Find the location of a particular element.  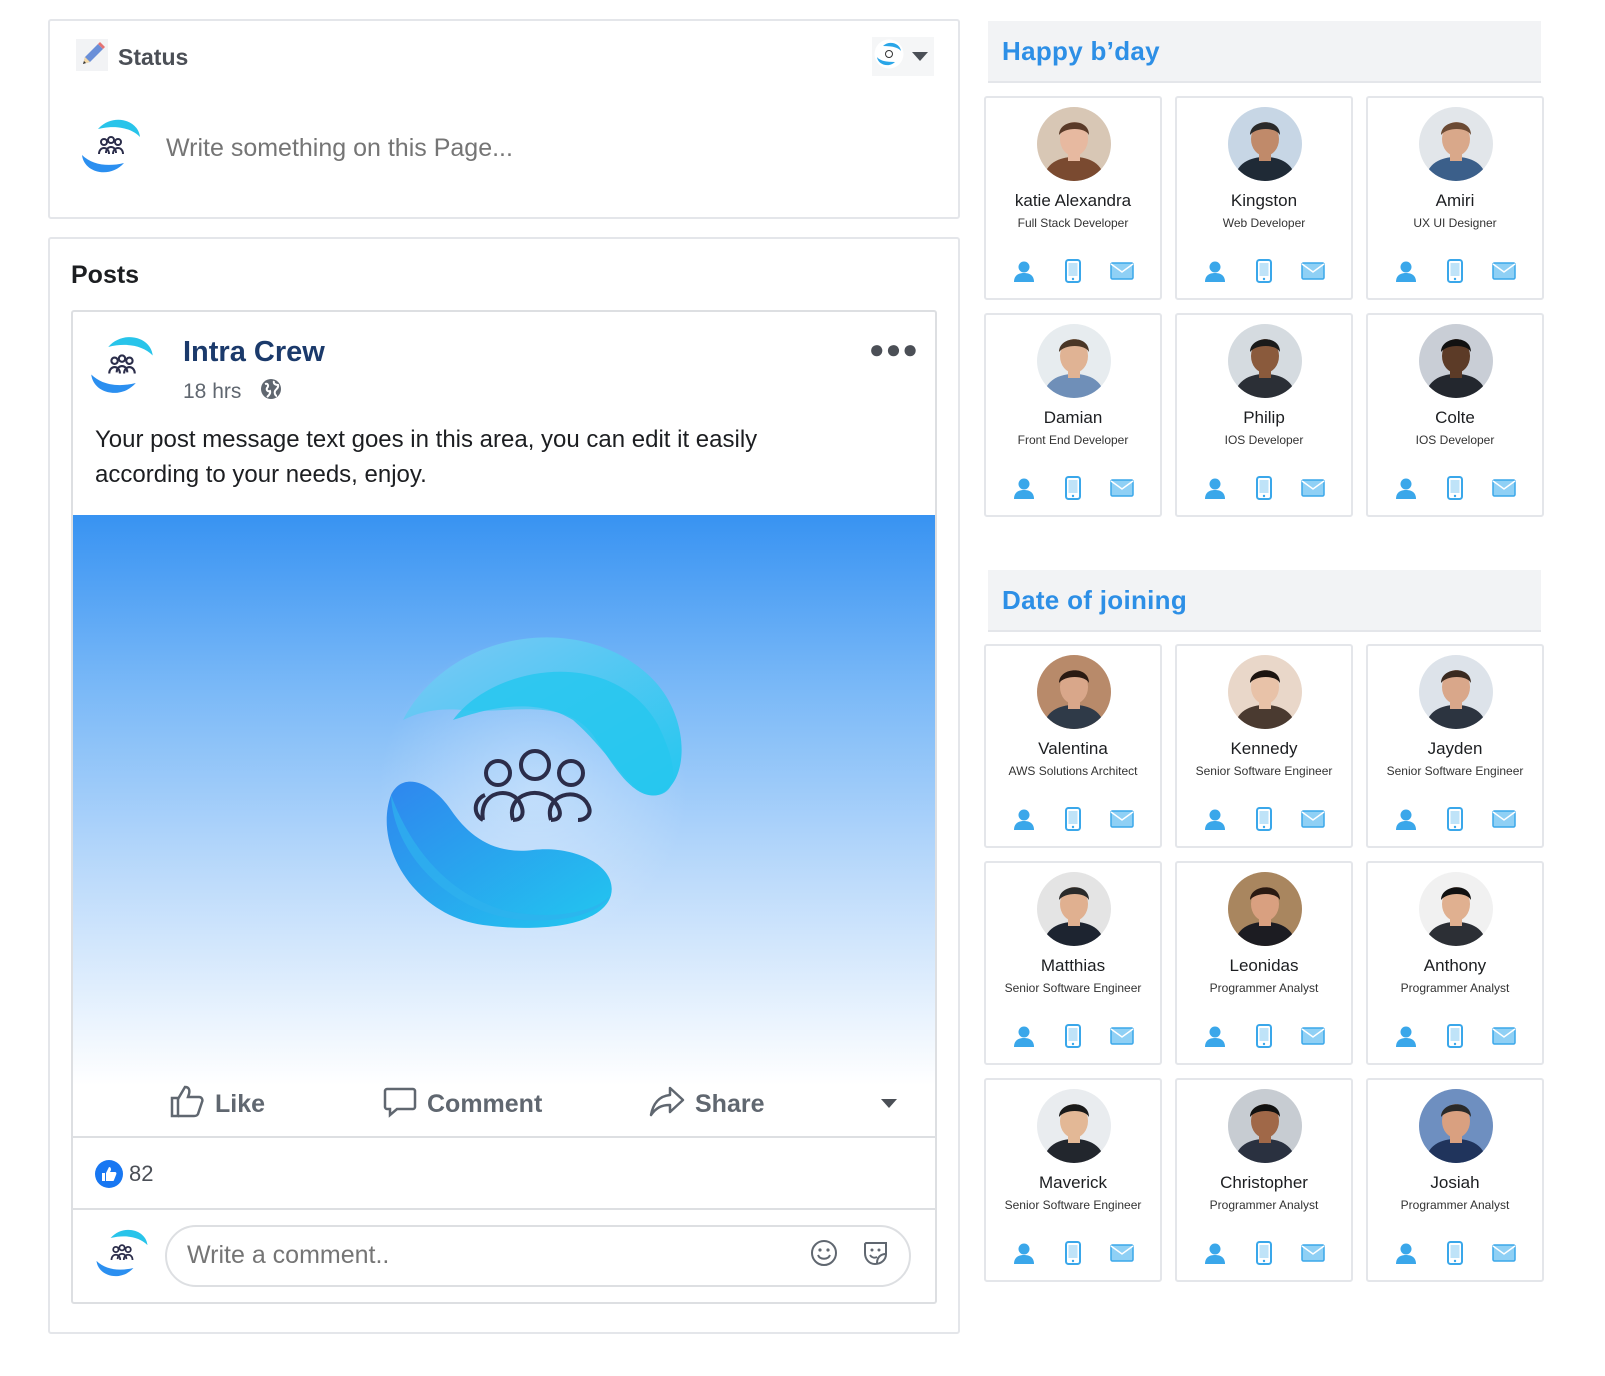

person-name: Jayden is located at coordinates (1455, 749).